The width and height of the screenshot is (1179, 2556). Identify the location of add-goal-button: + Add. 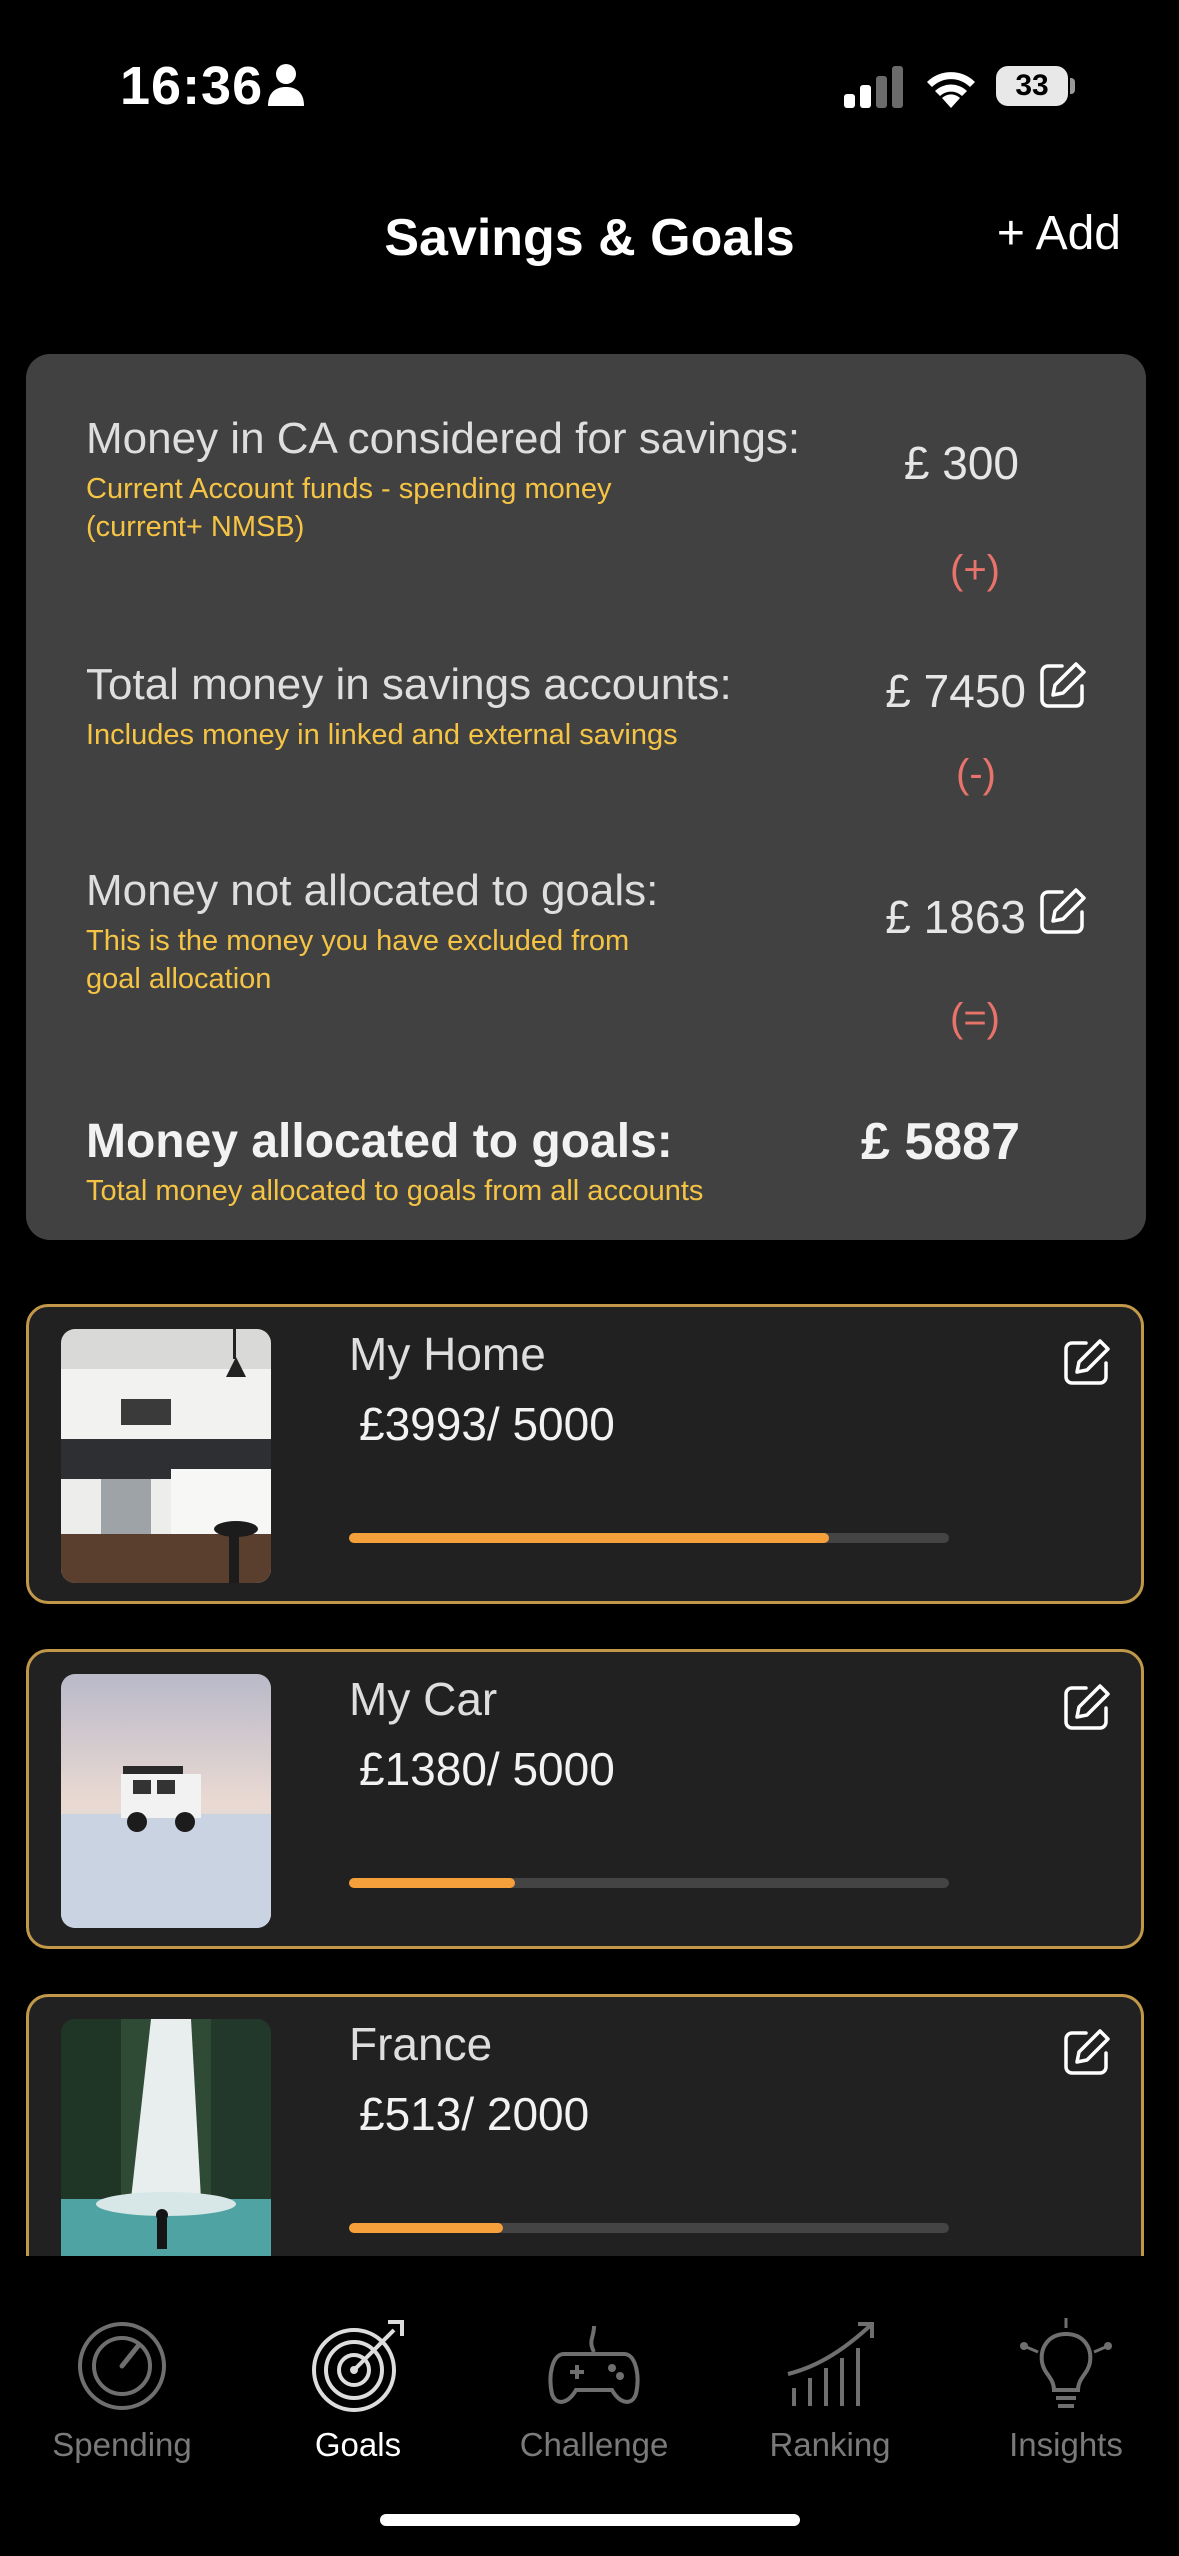
(1059, 233).